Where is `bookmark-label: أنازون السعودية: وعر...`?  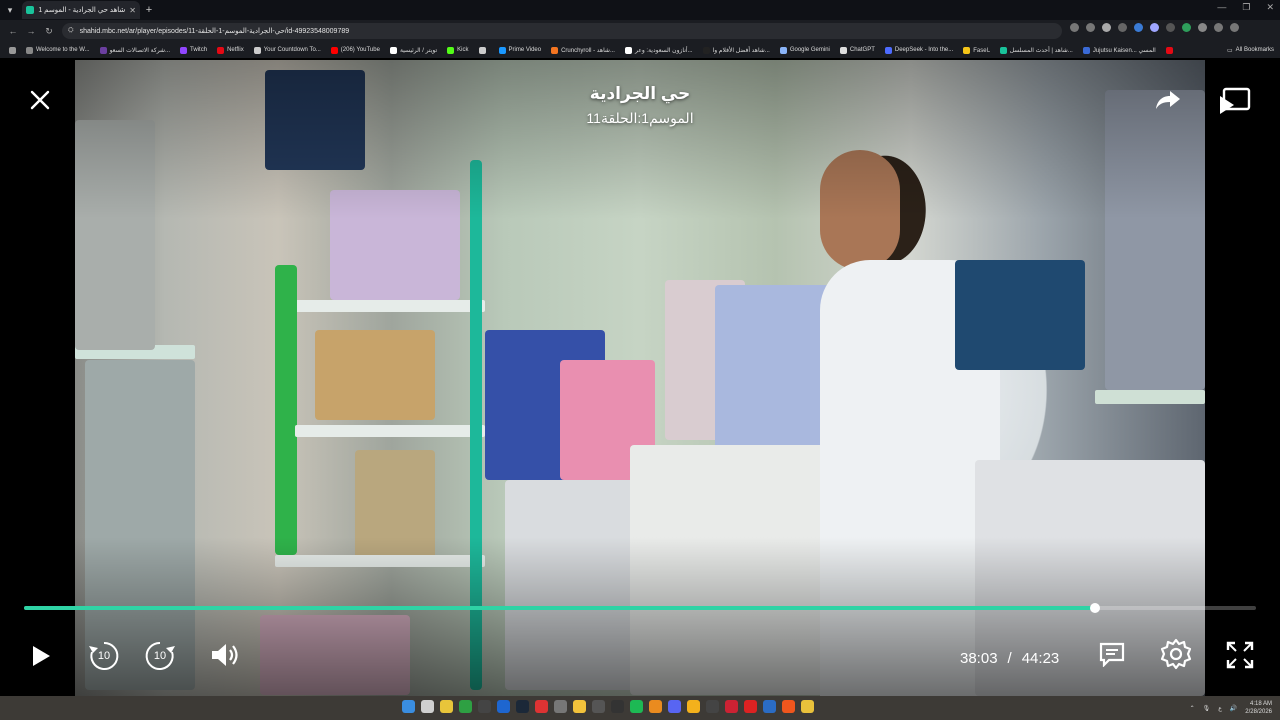 bookmark-label: أنازون السعودية: وعر... is located at coordinates (663, 50).